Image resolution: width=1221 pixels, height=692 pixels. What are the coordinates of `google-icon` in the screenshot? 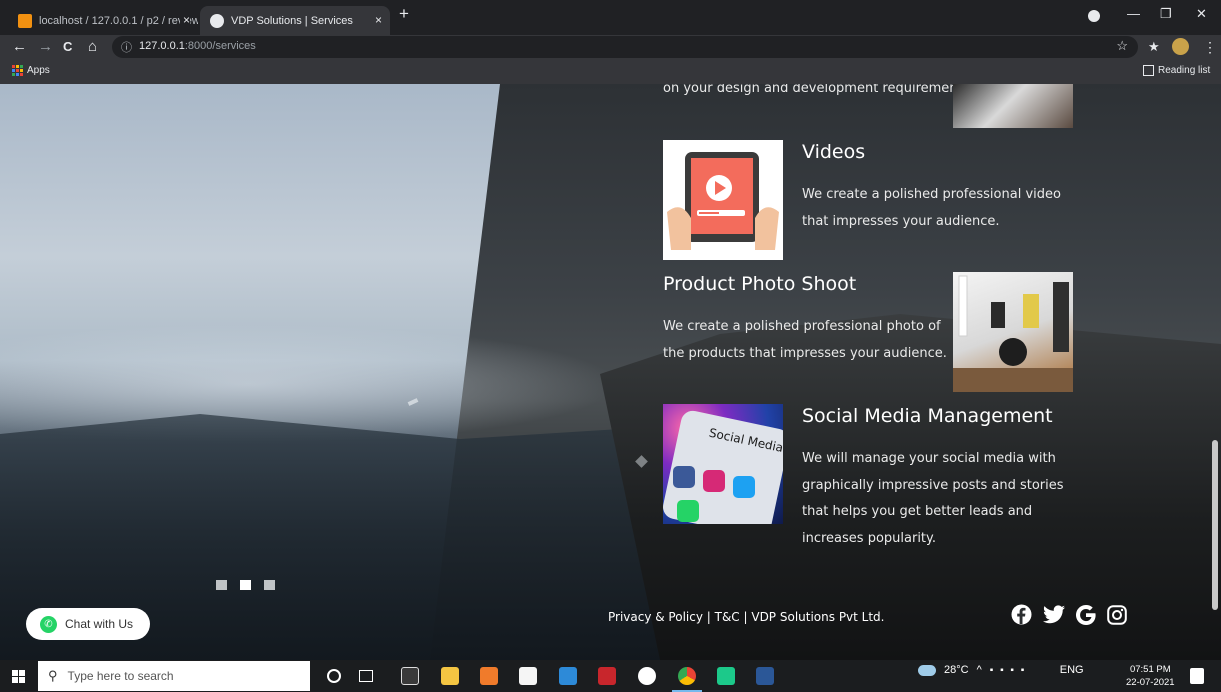 It's located at (1086, 614).